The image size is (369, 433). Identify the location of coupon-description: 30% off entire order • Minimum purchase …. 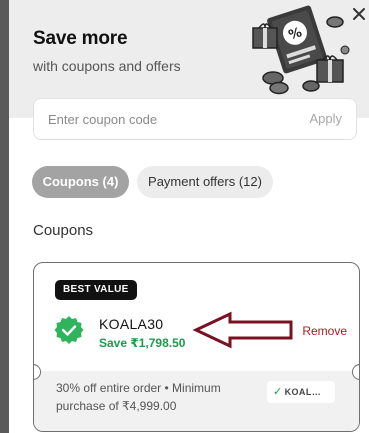
(138, 397).